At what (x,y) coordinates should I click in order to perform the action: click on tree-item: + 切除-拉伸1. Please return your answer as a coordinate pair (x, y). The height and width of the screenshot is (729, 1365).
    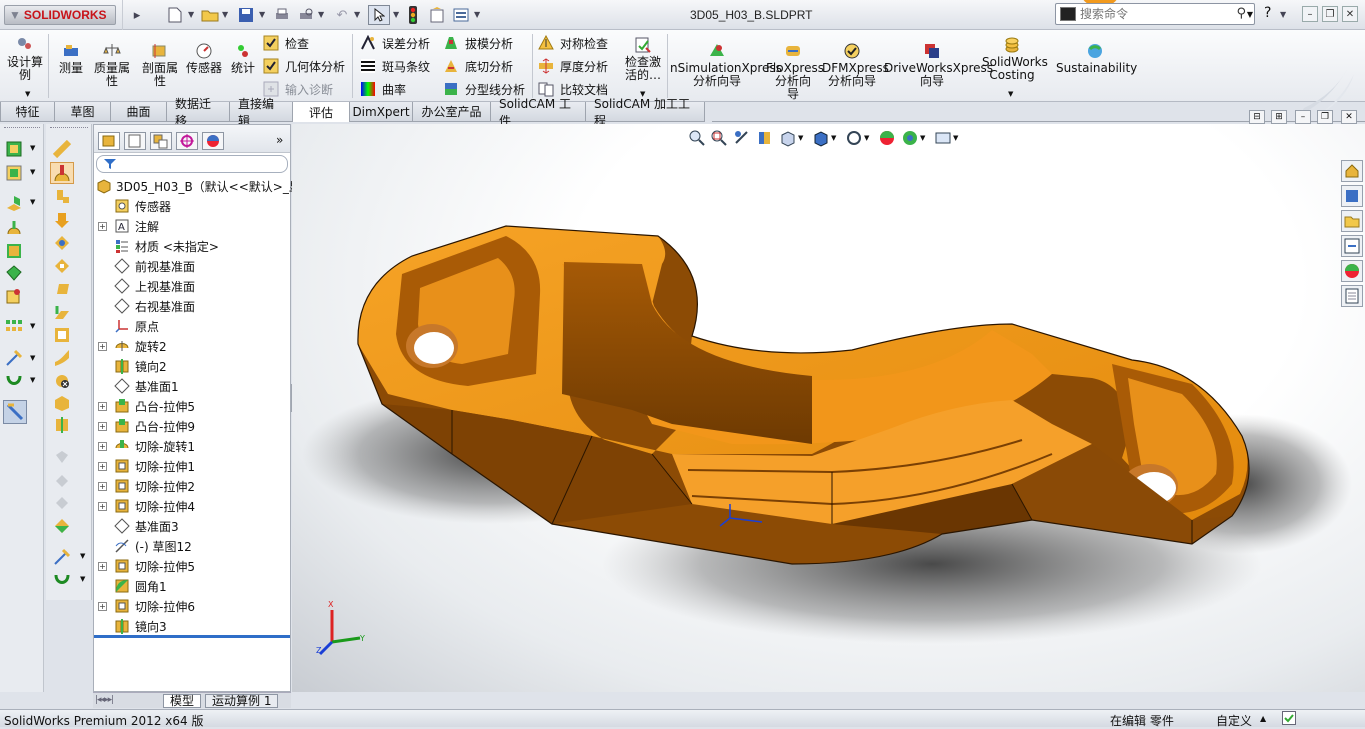
    Looking at the image, I should click on (192, 466).